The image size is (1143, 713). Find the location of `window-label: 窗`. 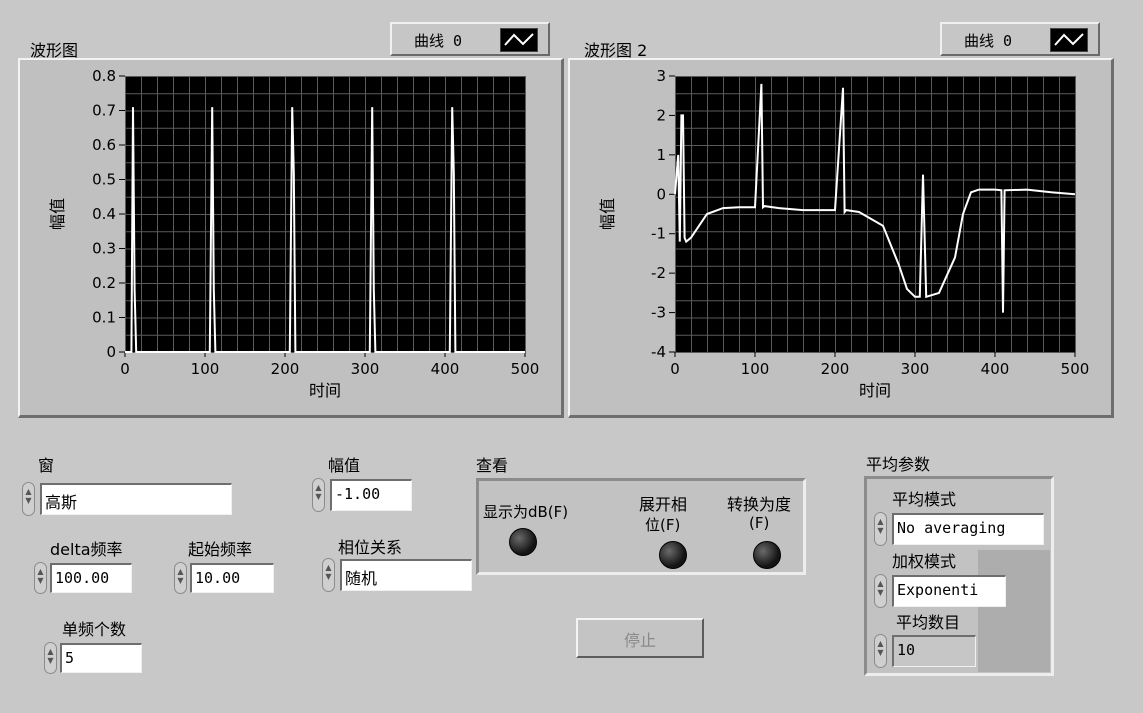

window-label: 窗 is located at coordinates (46, 465).